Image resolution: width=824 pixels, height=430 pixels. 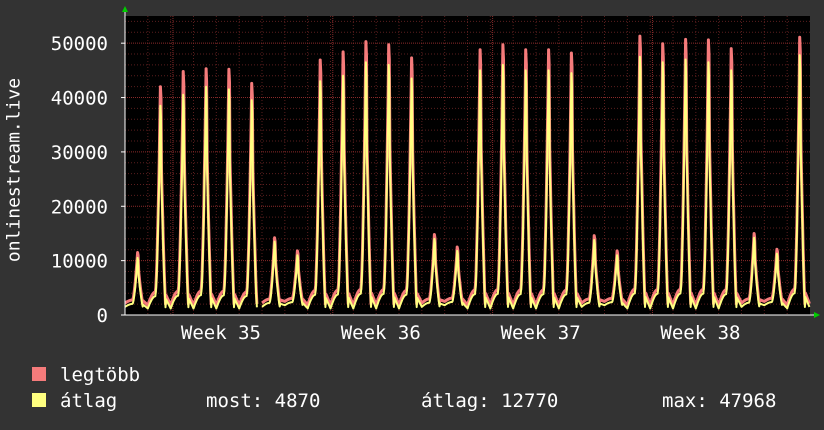 I want to click on y-axis-label: onlinestream.live, so click(x=14, y=170).